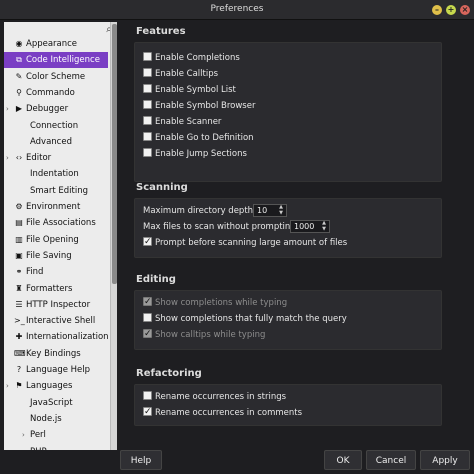  Describe the element at coordinates (205, 106) in the screenshot. I see `checkbox-label: Enable Symbol Browser` at that location.